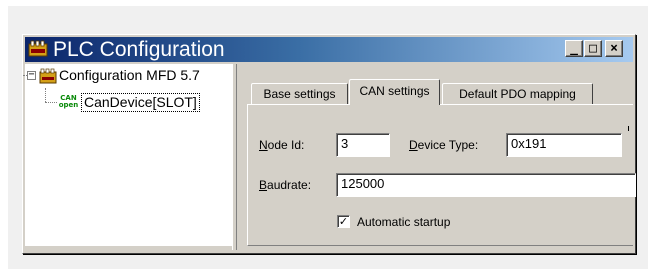 Image resolution: width=658 pixels, height=277 pixels. Describe the element at coordinates (234, 157) in the screenshot. I see `panel-splitter` at that location.